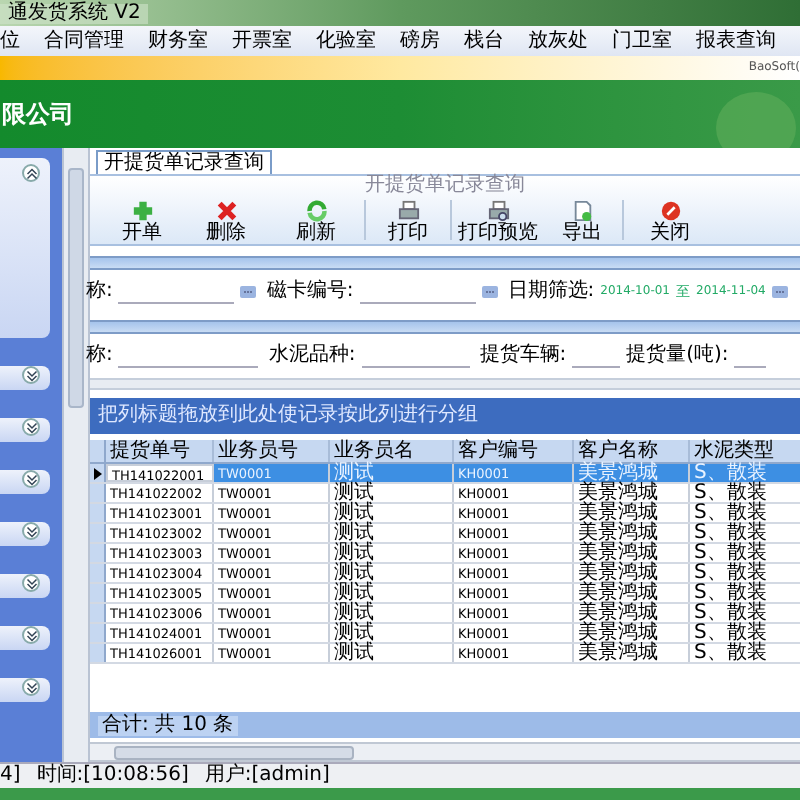 This screenshot has width=800, height=800. What do you see at coordinates (76, 455) in the screenshot?
I see `vertical-scrollbar` at bounding box center [76, 455].